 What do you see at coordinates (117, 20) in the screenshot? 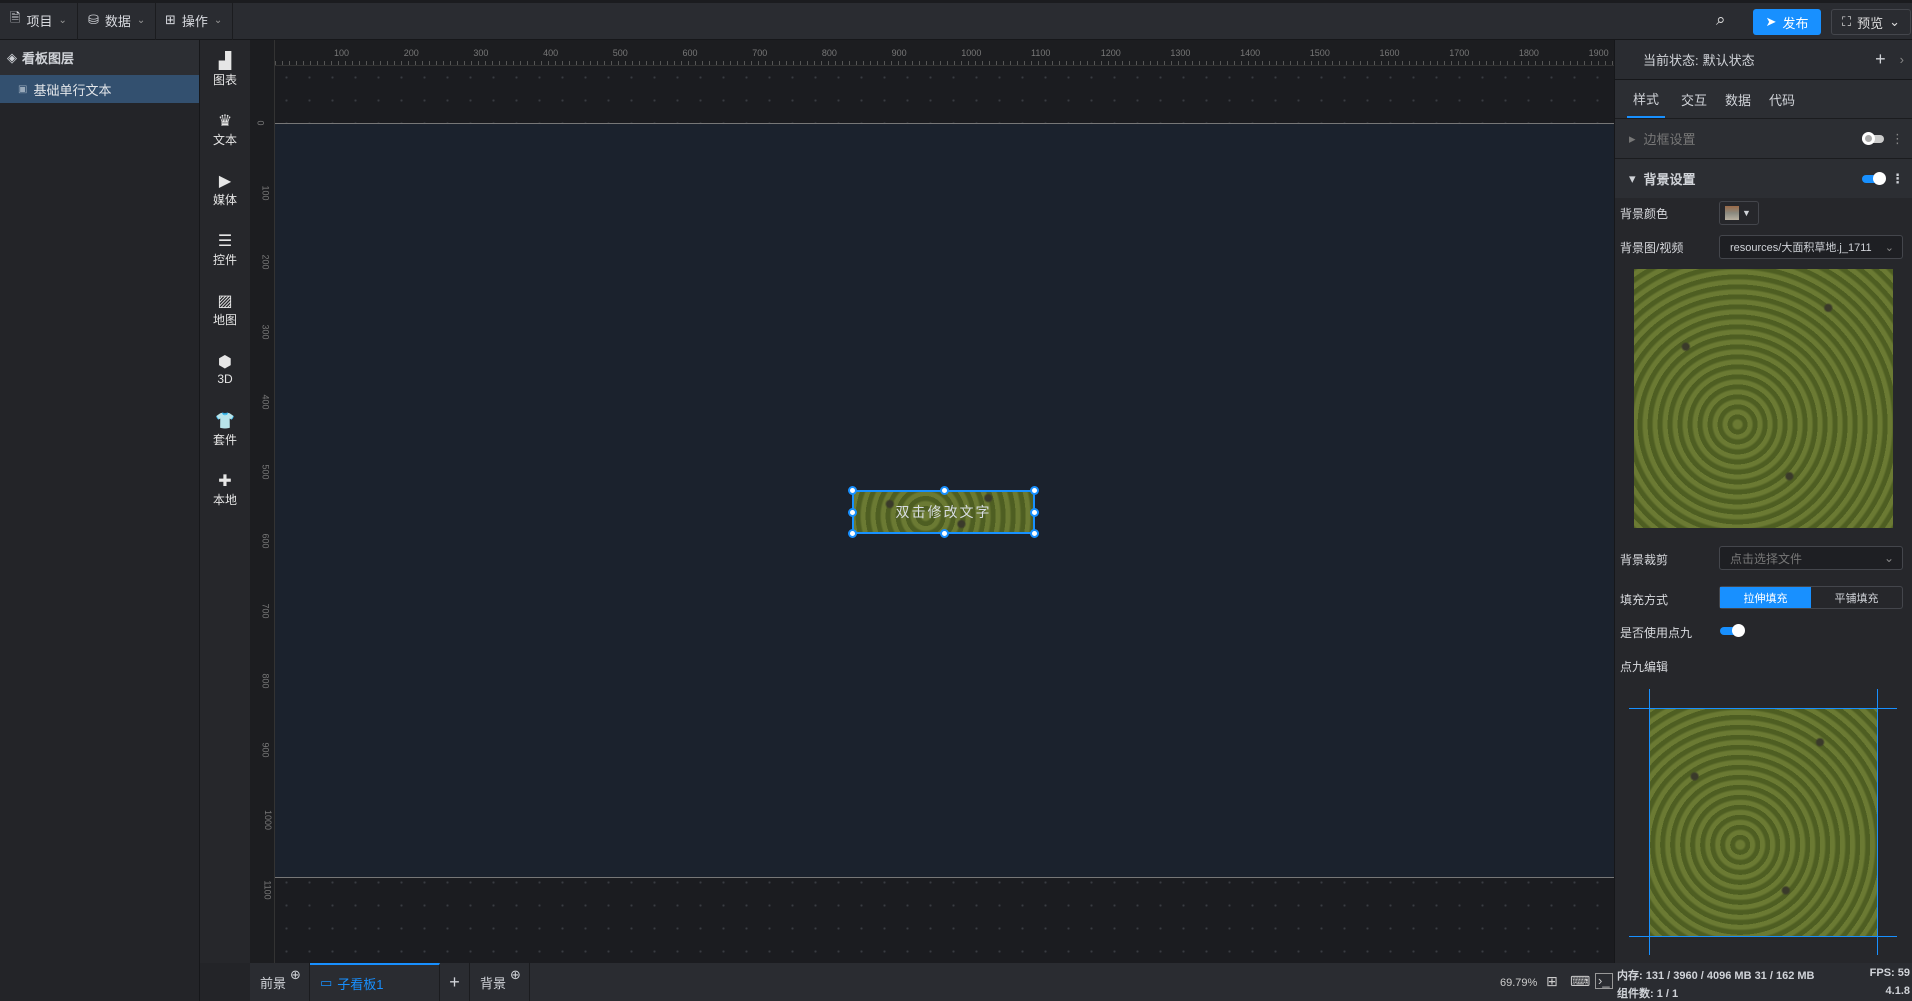
I see `menu-data: ⛁ 数据 ⌄` at bounding box center [117, 20].